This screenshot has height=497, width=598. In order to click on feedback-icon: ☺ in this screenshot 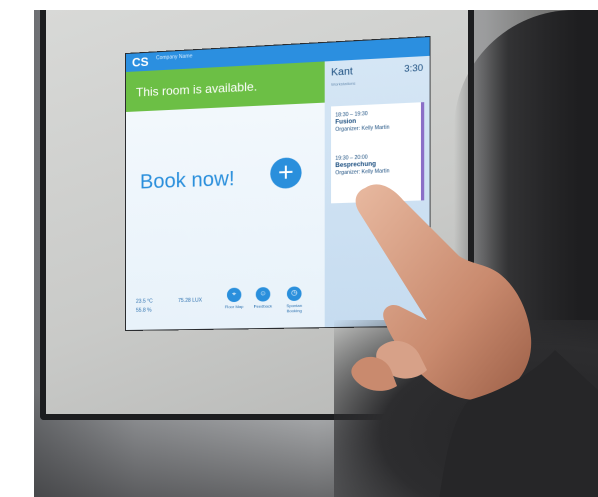, I will do `click(263, 294)`.